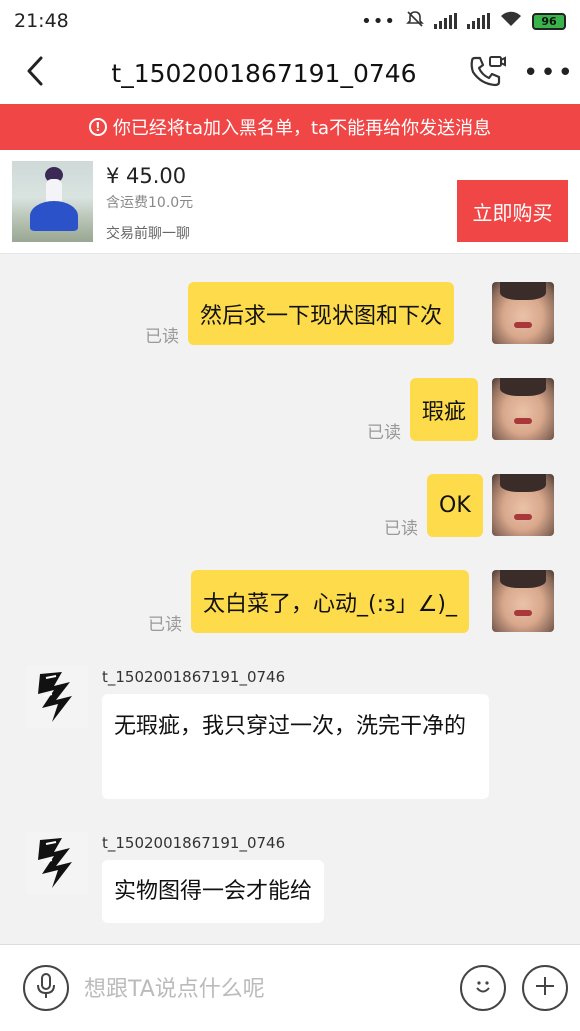  Describe the element at coordinates (295, 746) in the screenshot. I see `message-bubble-incoming: 无瑕疵，我只穿过一次，洗完干净的` at that location.